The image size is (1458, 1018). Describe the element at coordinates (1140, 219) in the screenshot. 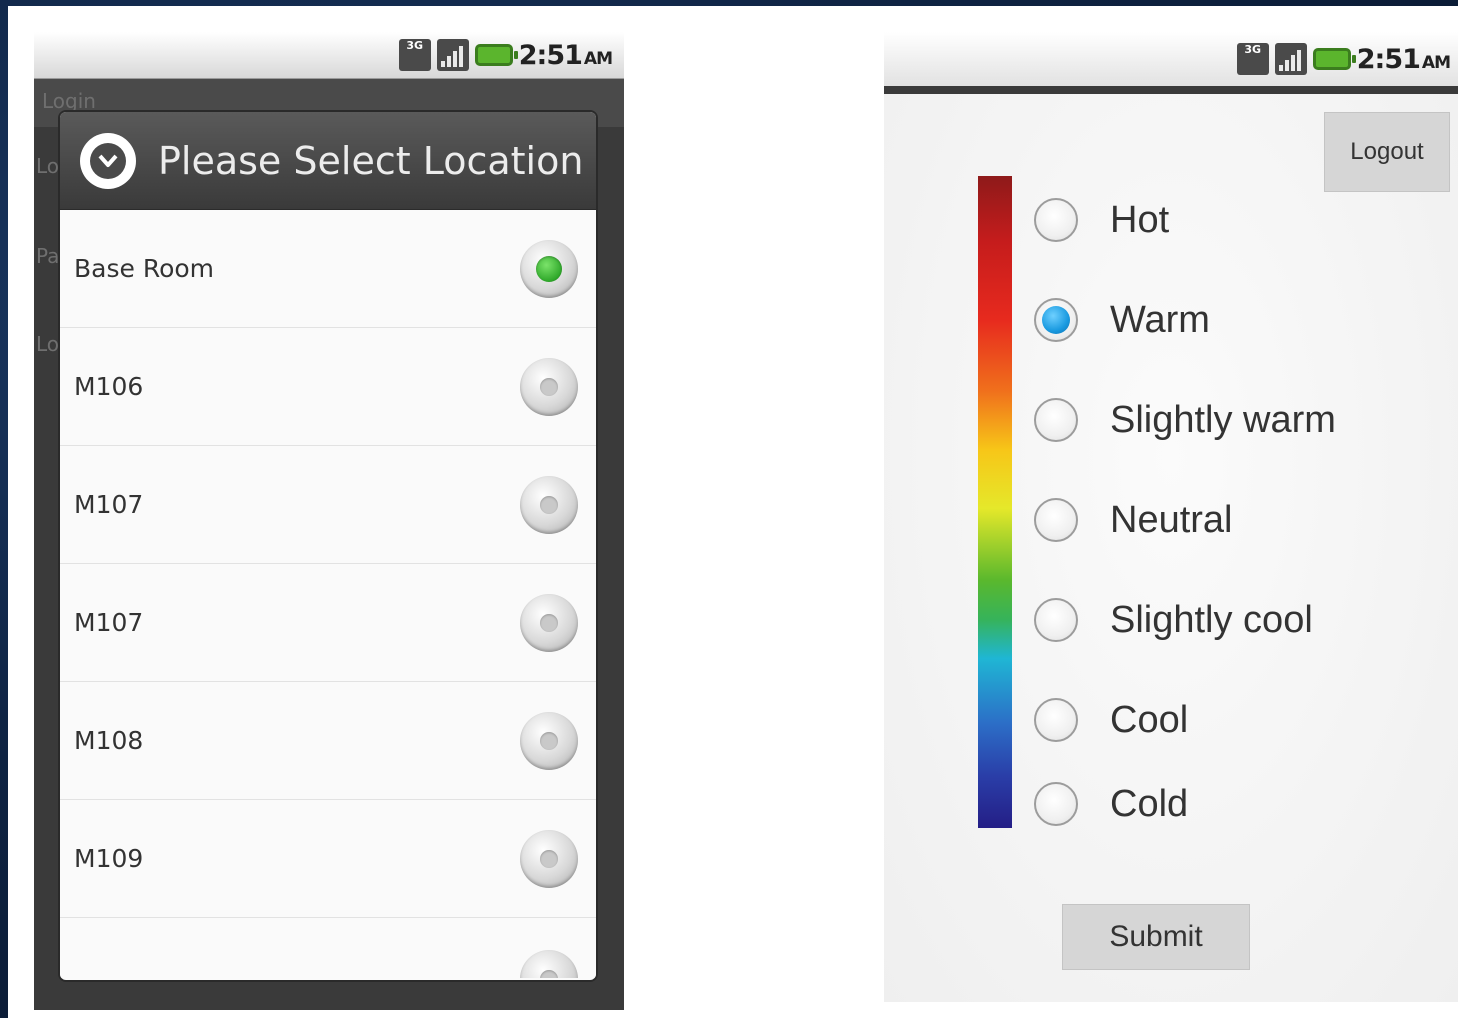

I see `comfort-label: Hot` at that location.